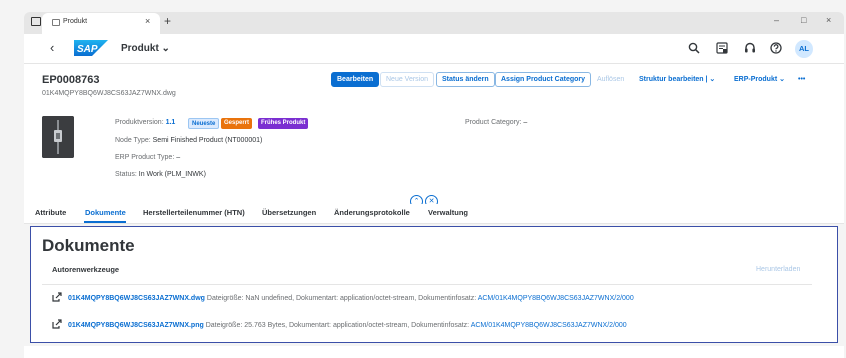  I want to click on status-field: Status: In Work (PLM_INWK), so click(160, 174).